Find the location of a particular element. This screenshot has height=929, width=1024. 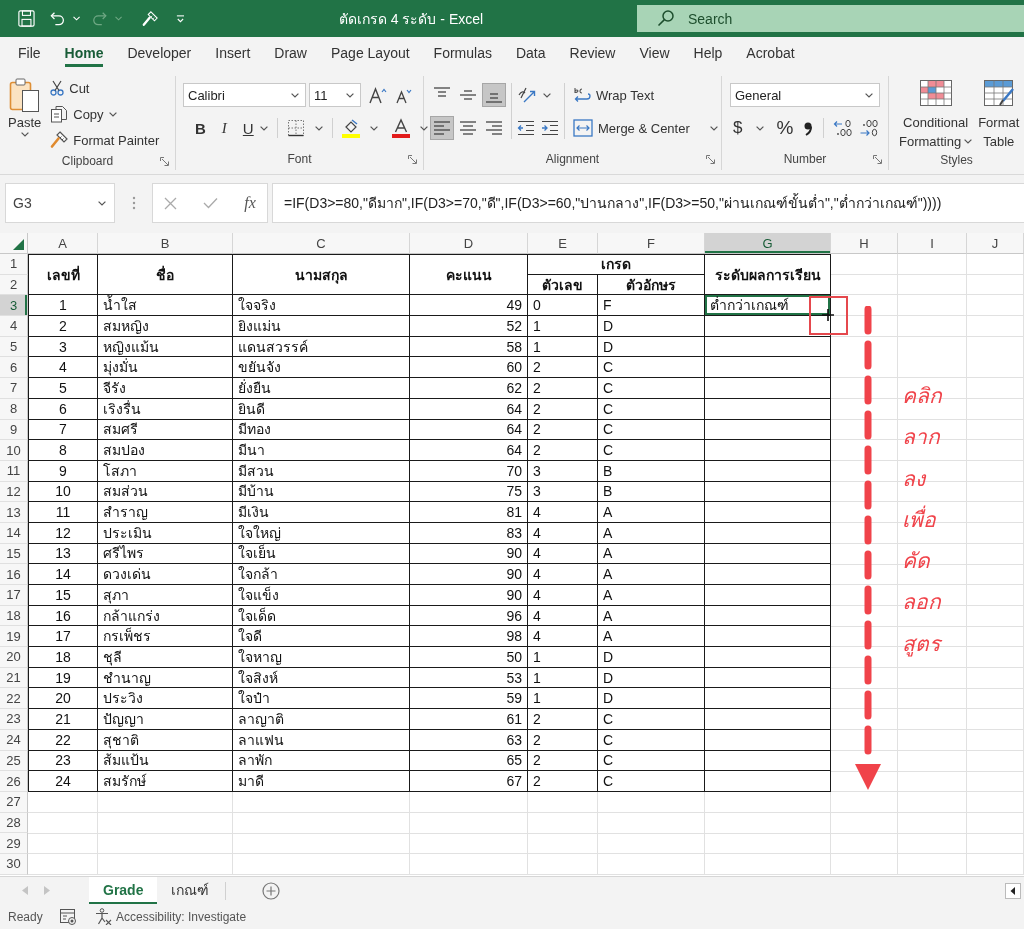

row-header: 15 is located at coordinates (14, 554).